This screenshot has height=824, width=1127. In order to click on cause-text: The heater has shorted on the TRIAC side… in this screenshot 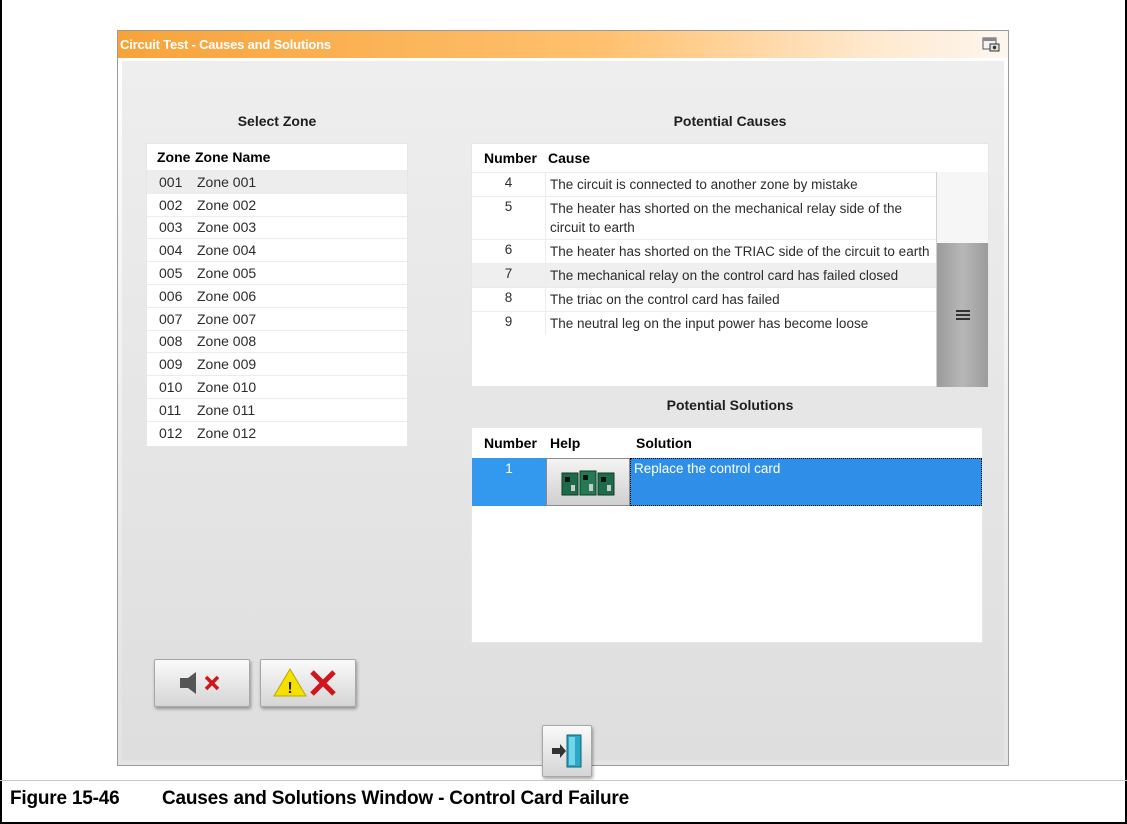, I will do `click(740, 251)`.